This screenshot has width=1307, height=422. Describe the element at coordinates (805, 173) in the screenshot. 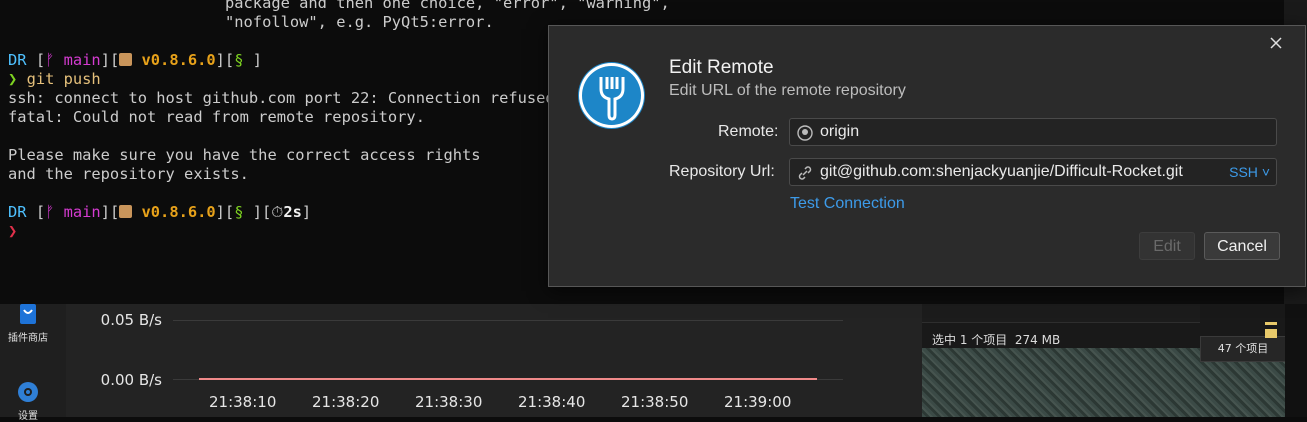

I see `link-icon` at that location.